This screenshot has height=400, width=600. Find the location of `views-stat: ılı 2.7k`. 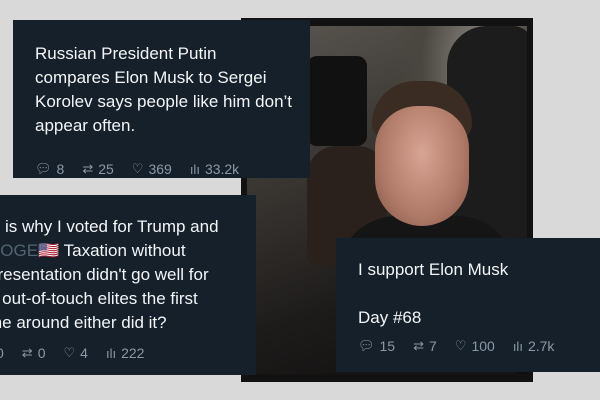

views-stat: ılı 2.7k is located at coordinates (534, 346).